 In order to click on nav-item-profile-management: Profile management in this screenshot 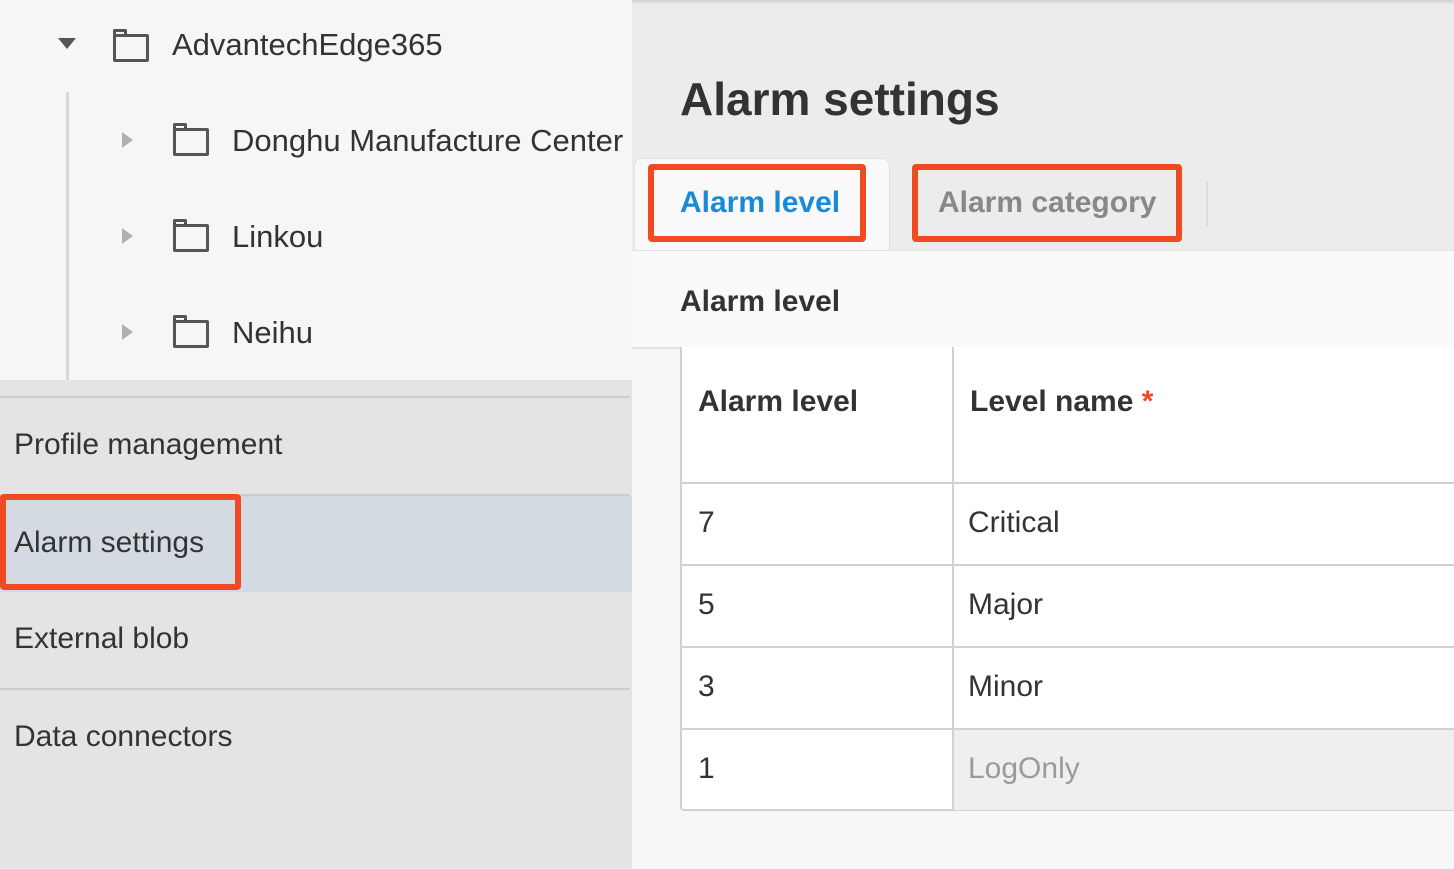, I will do `click(316, 446)`.